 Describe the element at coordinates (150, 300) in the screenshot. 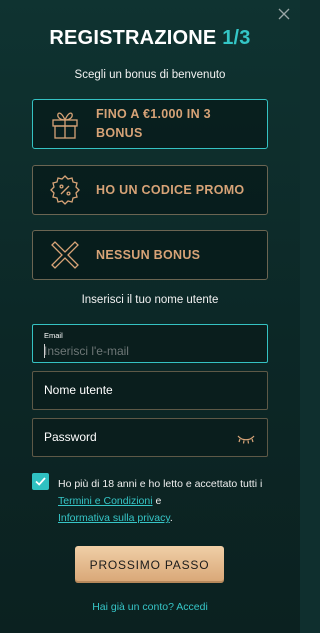

I see `username-prompt: Inserisci il tuo nome utente` at that location.